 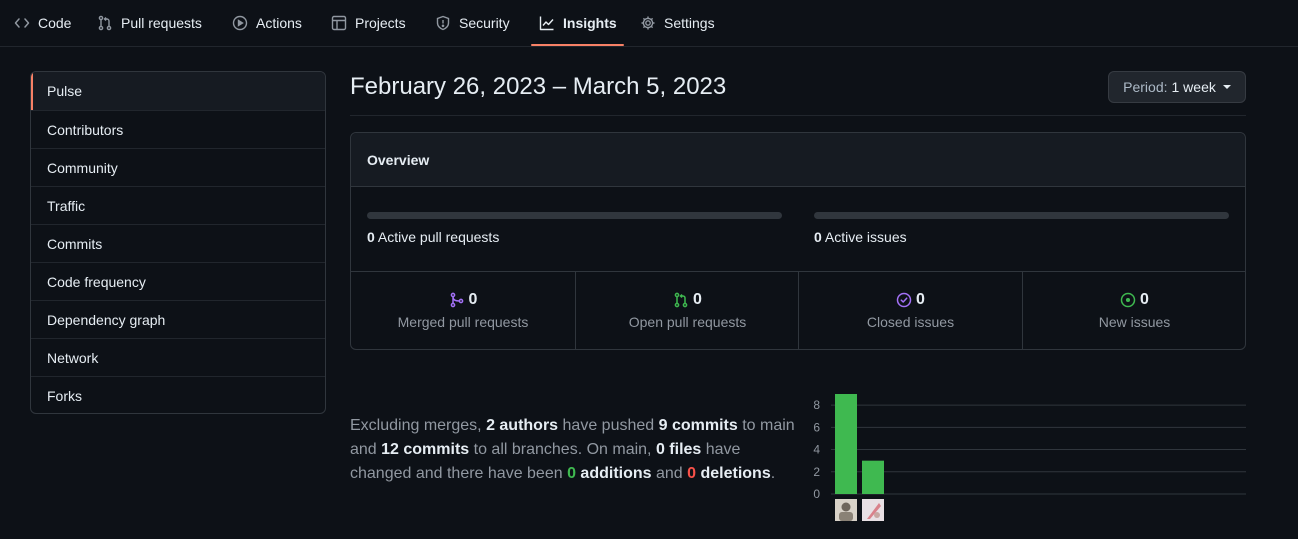 I want to click on summary-text: have pushed, so click(x=608, y=425).